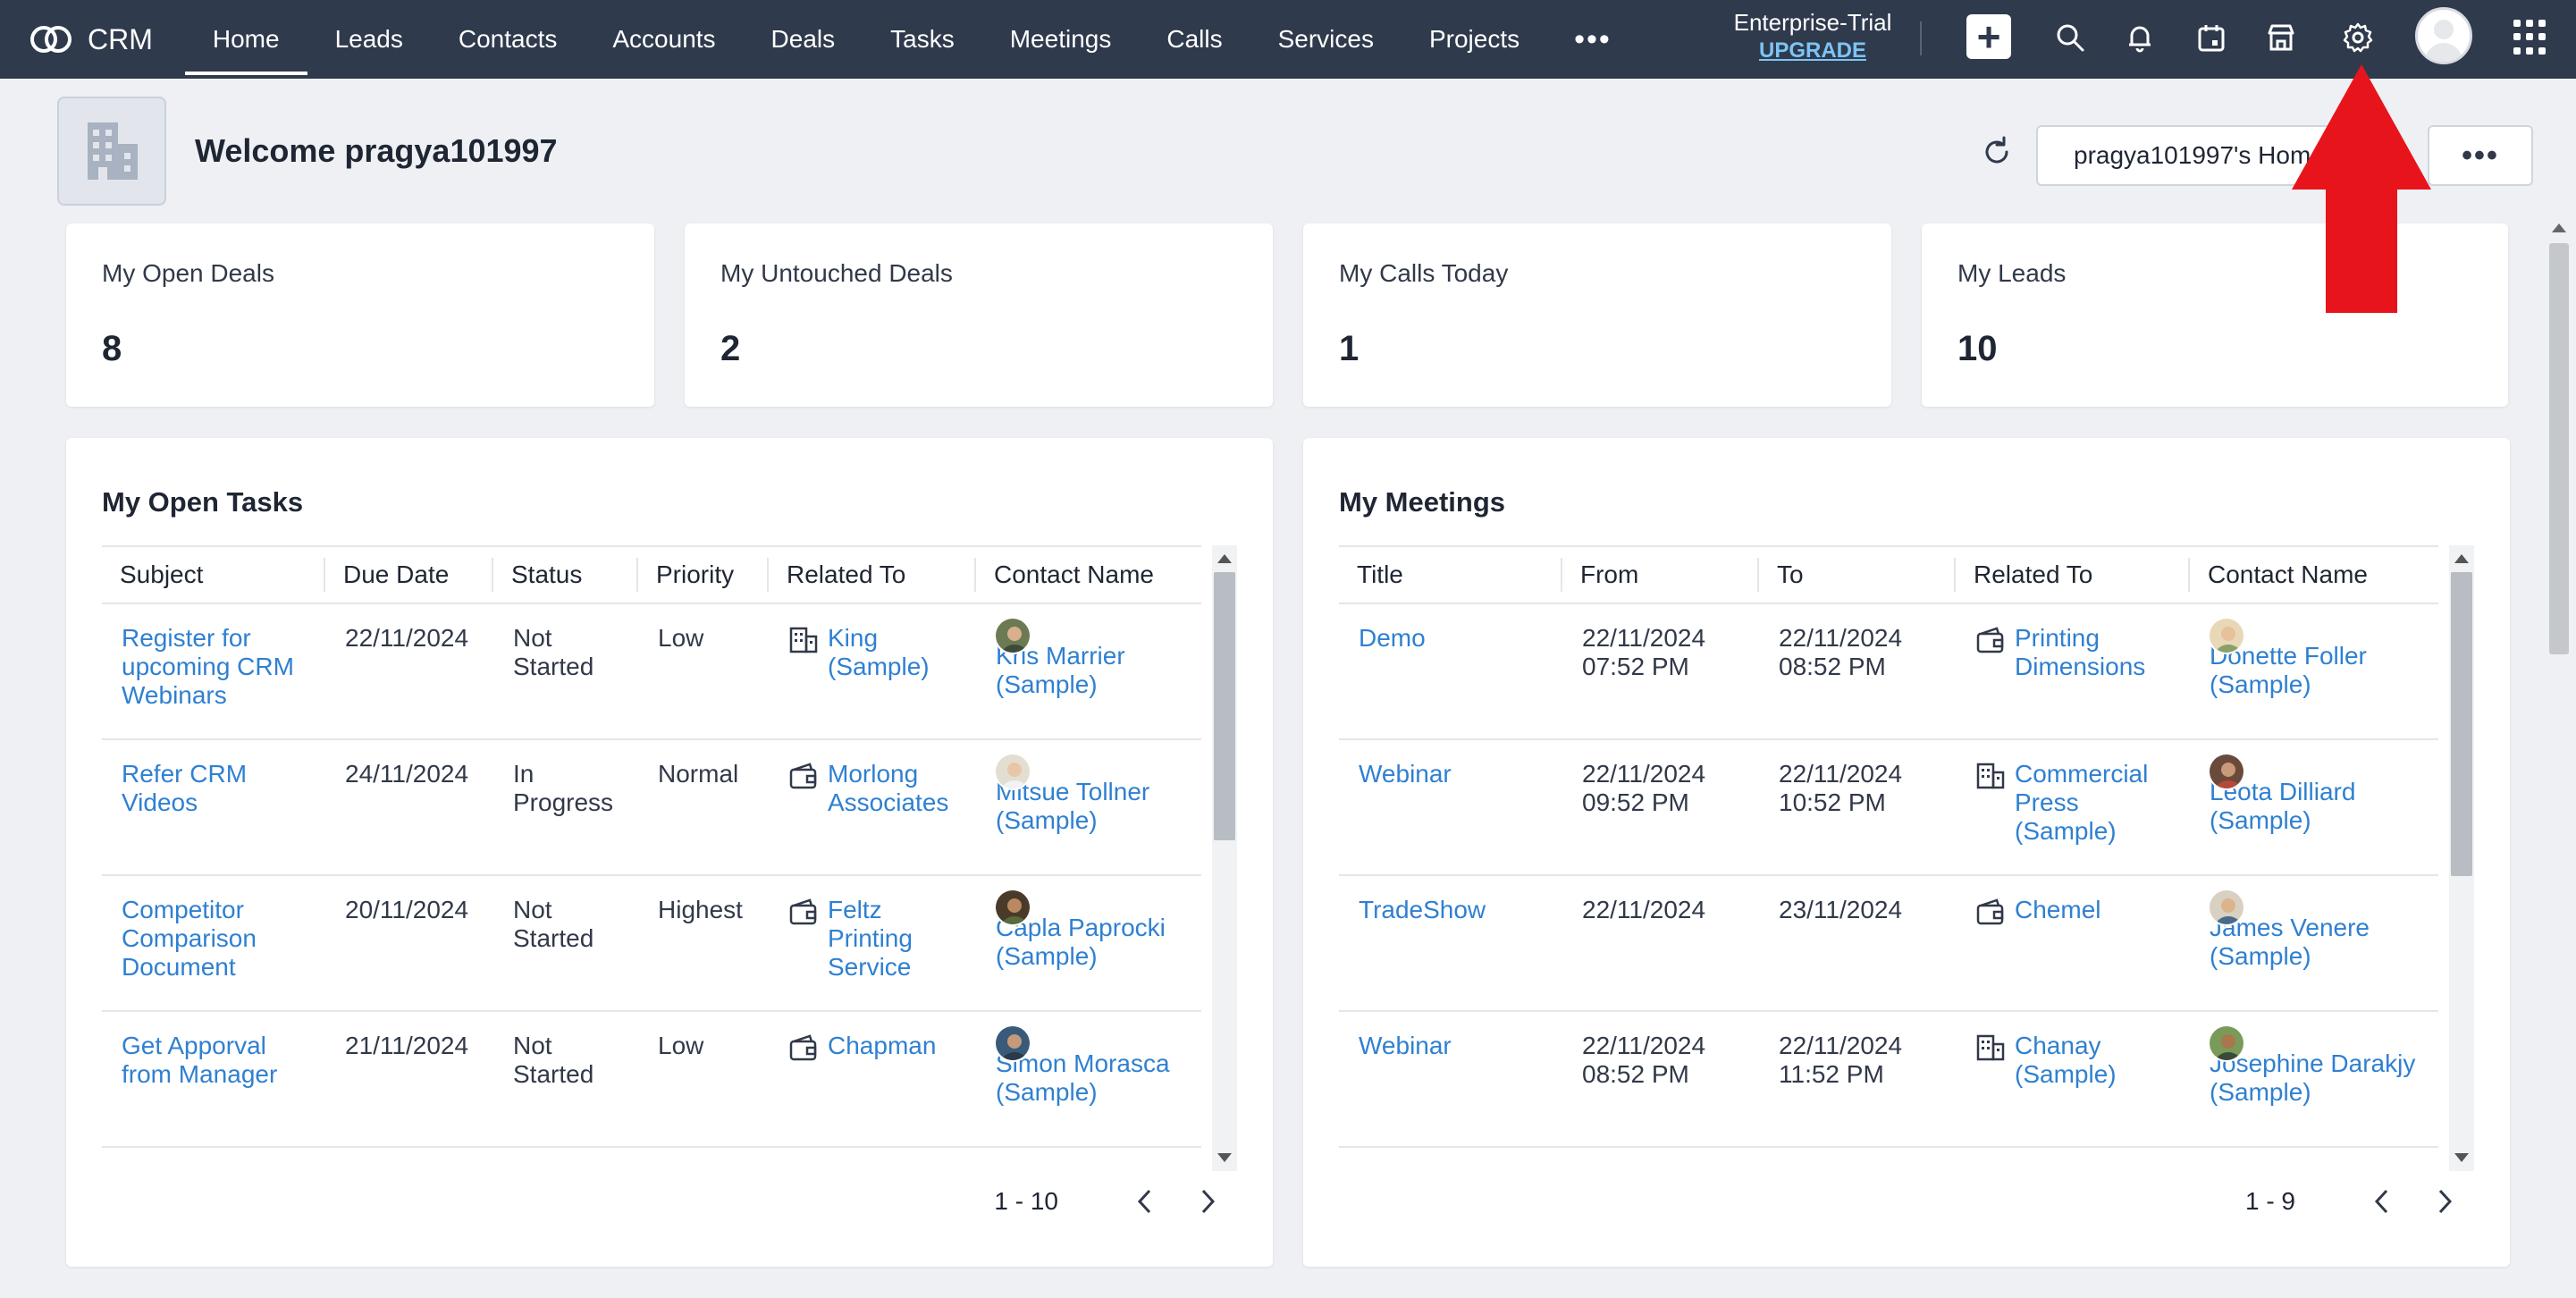 This screenshot has height=1298, width=2576. I want to click on brand: CRM, so click(91, 39).